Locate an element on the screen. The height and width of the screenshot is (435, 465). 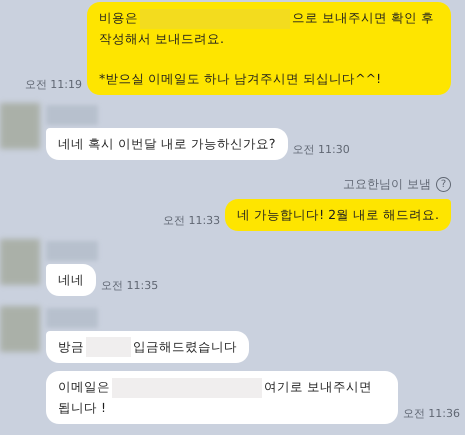
message-bubble: 이메일은 여기로 보내주시면 됩니다 ! is located at coordinates (222, 397).